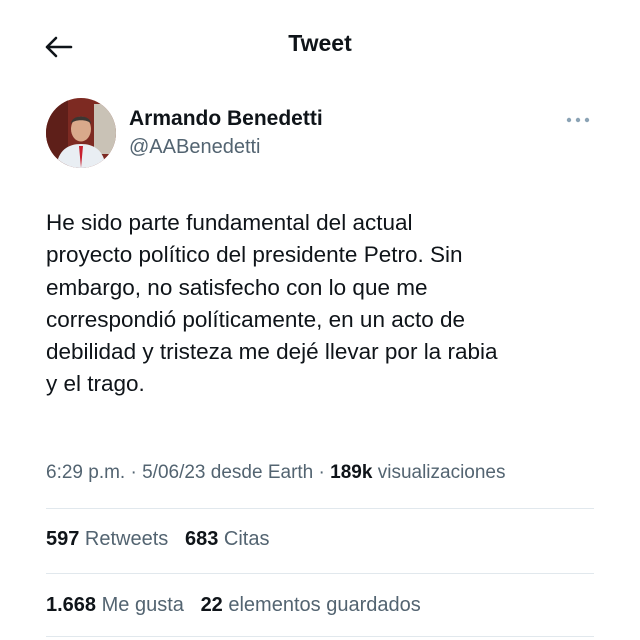 The width and height of the screenshot is (640, 640). Describe the element at coordinates (173, 472) in the screenshot. I see `tweet-date: 5/06/23` at that location.